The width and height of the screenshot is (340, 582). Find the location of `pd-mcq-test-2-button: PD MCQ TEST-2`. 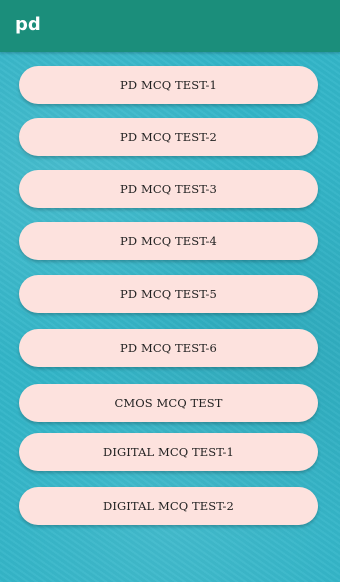

pd-mcq-test-2-button: PD MCQ TEST-2 is located at coordinates (168, 137).